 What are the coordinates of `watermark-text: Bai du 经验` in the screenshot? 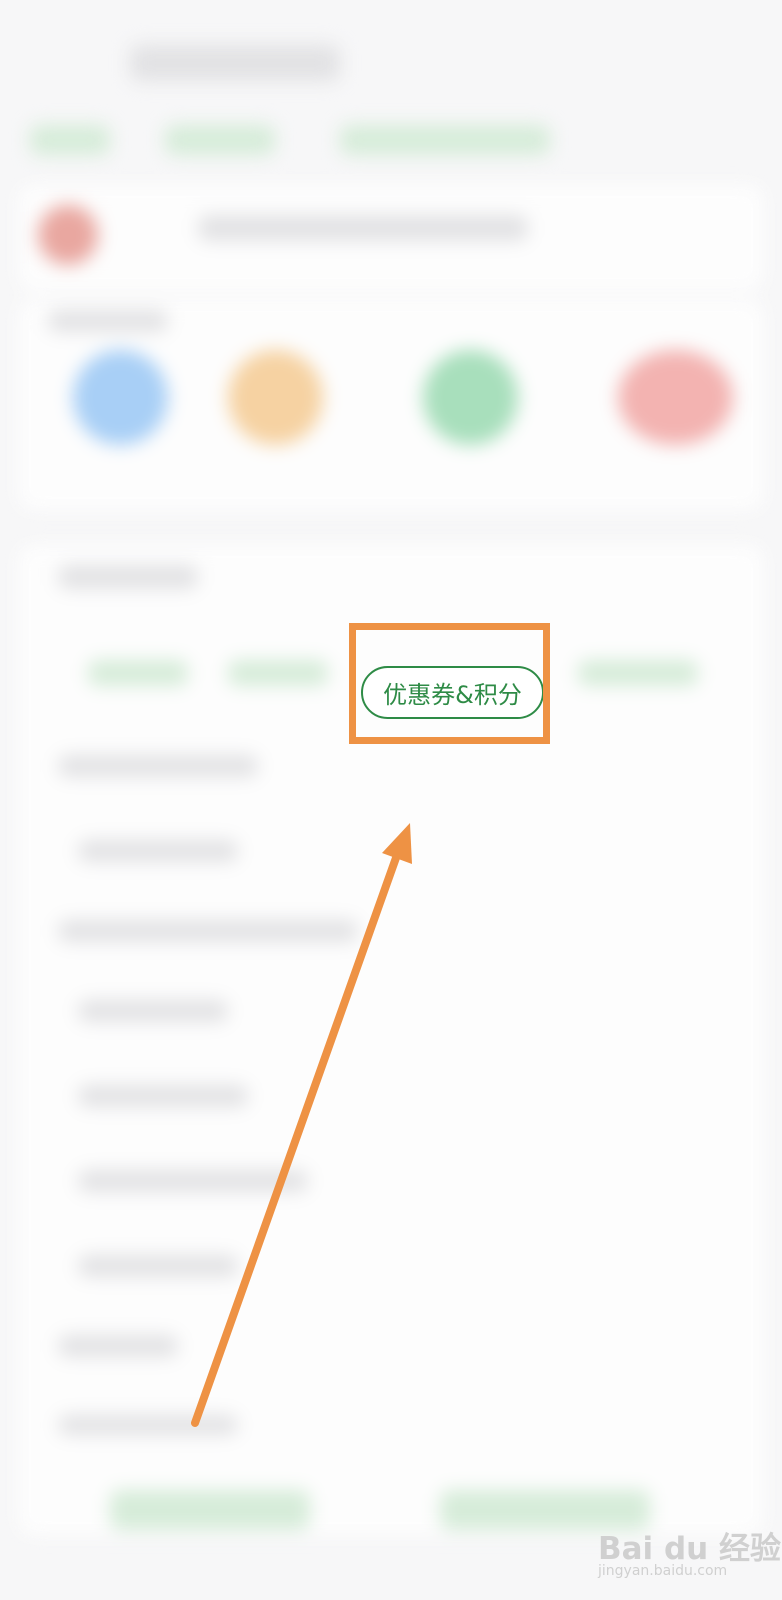 It's located at (690, 1549).